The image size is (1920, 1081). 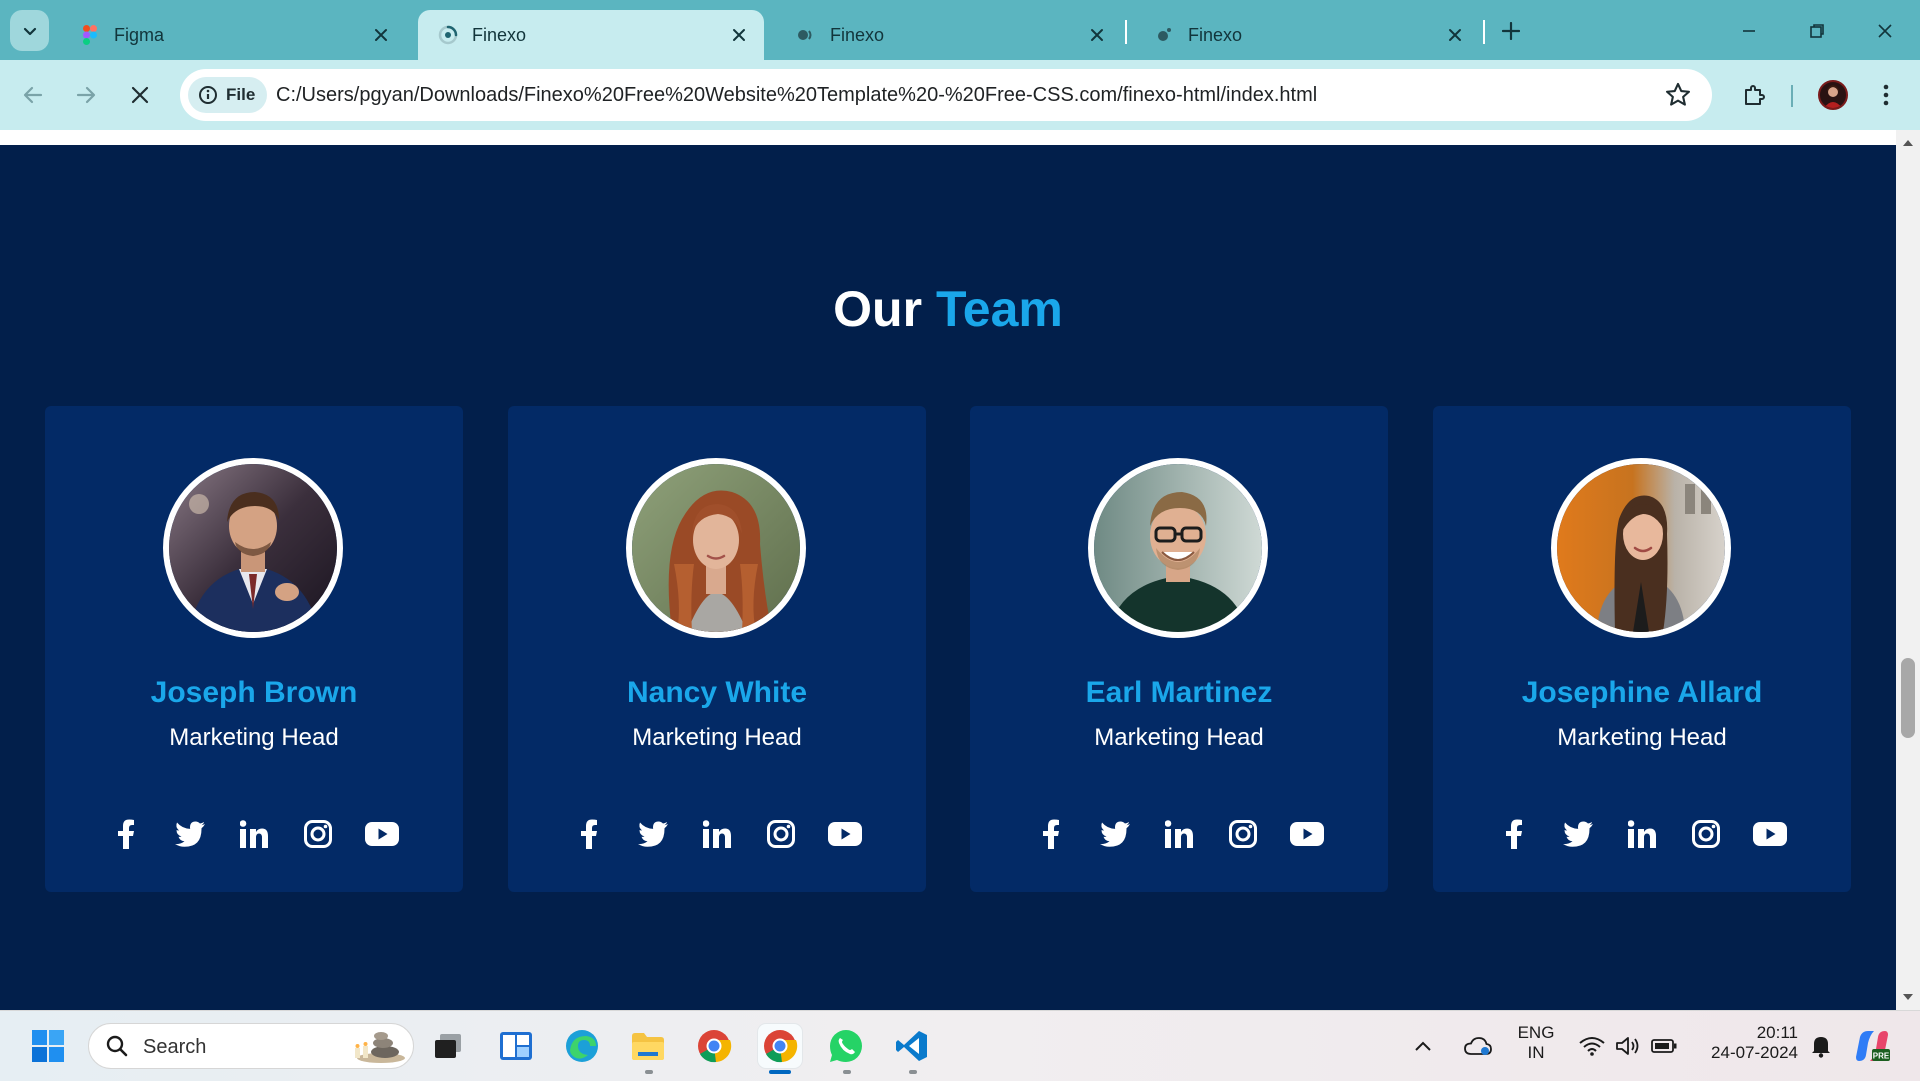 What do you see at coordinates (1908, 698) in the screenshot?
I see `scrollbar-thumb` at bounding box center [1908, 698].